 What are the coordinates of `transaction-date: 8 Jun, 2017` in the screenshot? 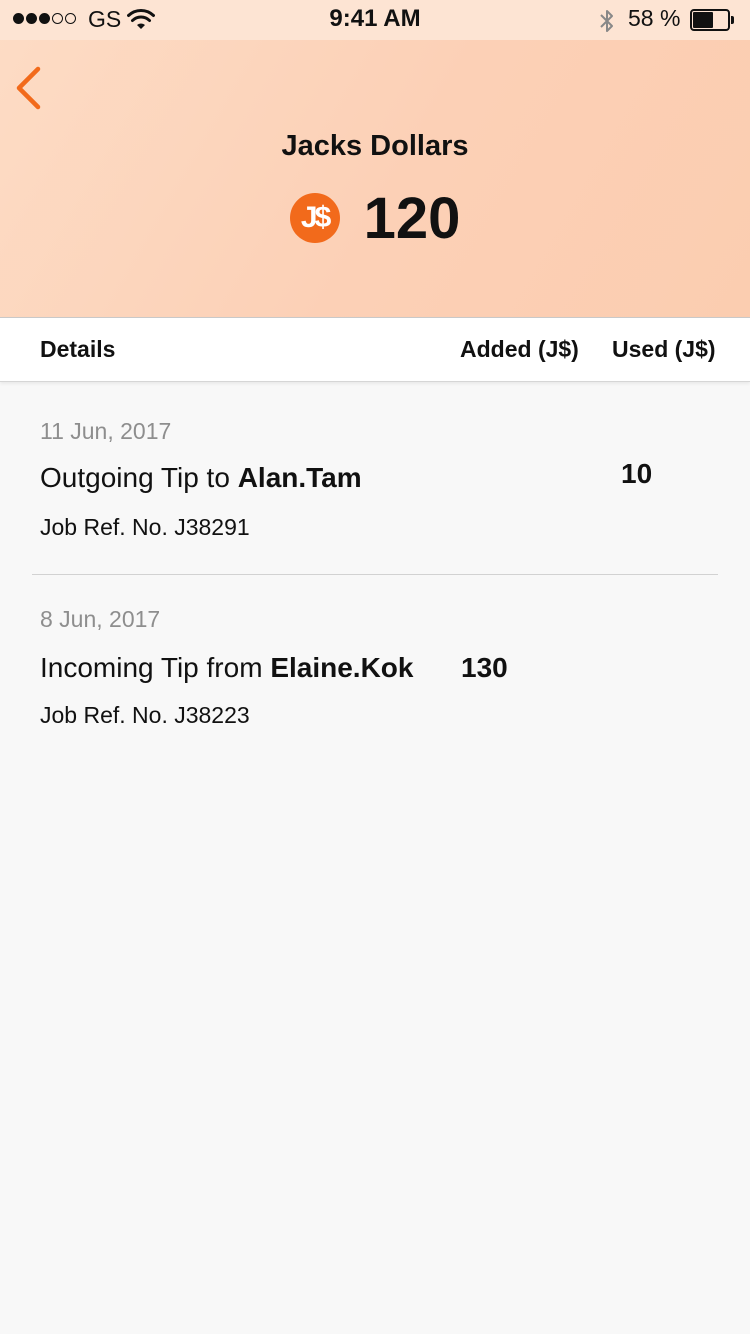 It's located at (100, 619).